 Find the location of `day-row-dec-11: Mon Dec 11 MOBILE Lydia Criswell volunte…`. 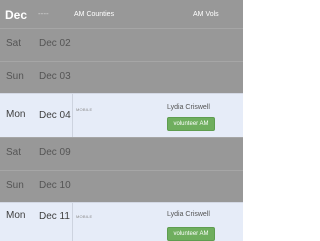

day-row-dec-11: Mon Dec 11 MOBILE Lydia Criswell volunte… is located at coordinates (121, 221).